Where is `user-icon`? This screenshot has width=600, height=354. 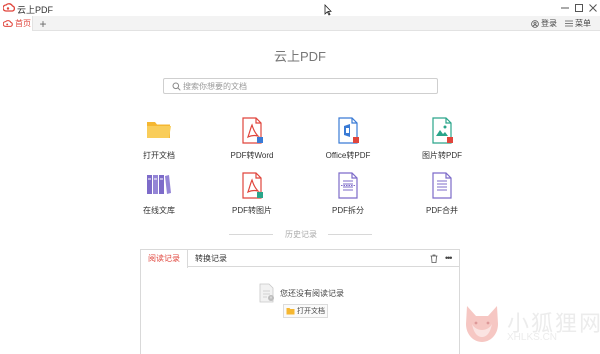 user-icon is located at coordinates (535, 23).